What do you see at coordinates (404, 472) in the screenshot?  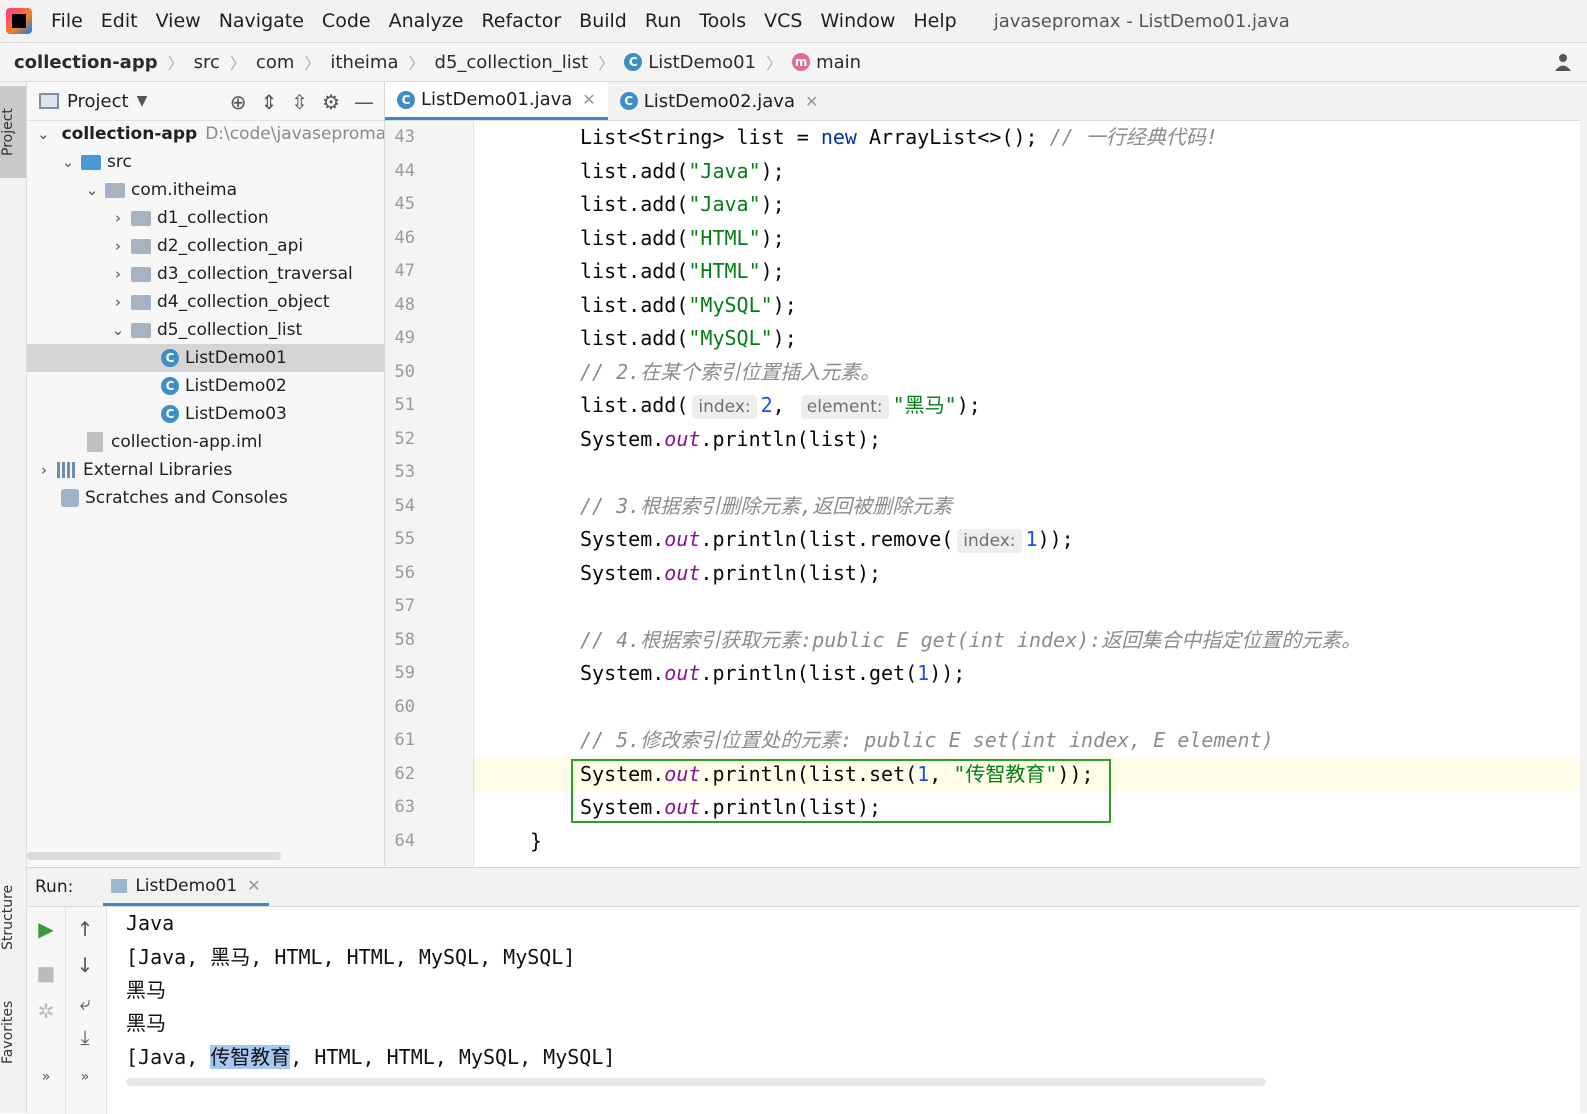 I see `line-number: 53` at bounding box center [404, 472].